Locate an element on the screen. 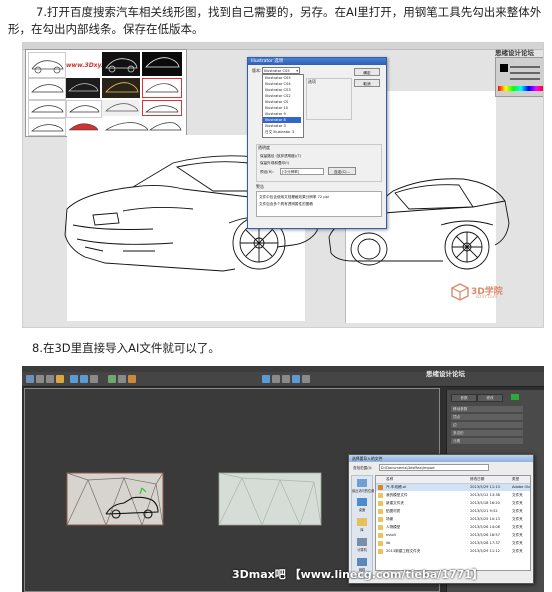 The height and width of the screenshot is (592, 552). options-section-label: 选项 is located at coordinates (312, 81).